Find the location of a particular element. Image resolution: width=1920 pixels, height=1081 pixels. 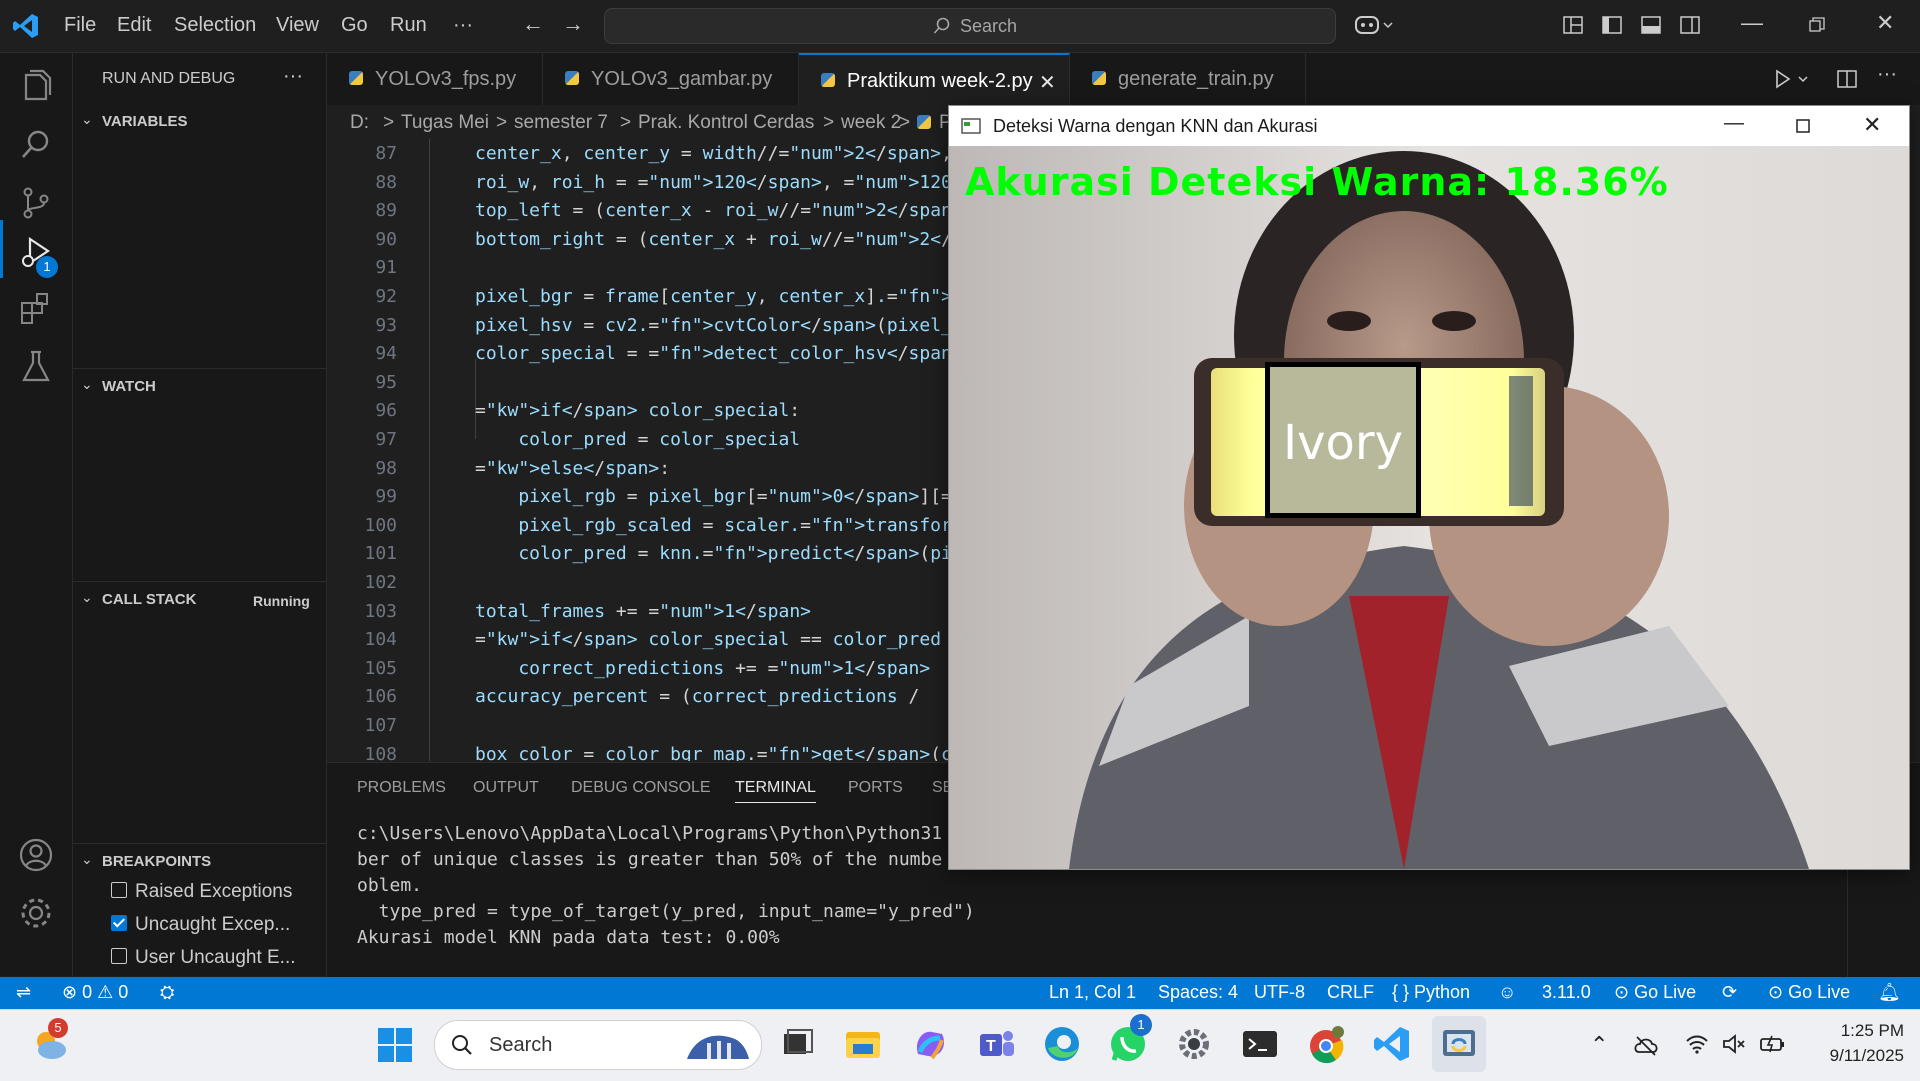

breadcrumb-drive: D: is located at coordinates (359, 123).